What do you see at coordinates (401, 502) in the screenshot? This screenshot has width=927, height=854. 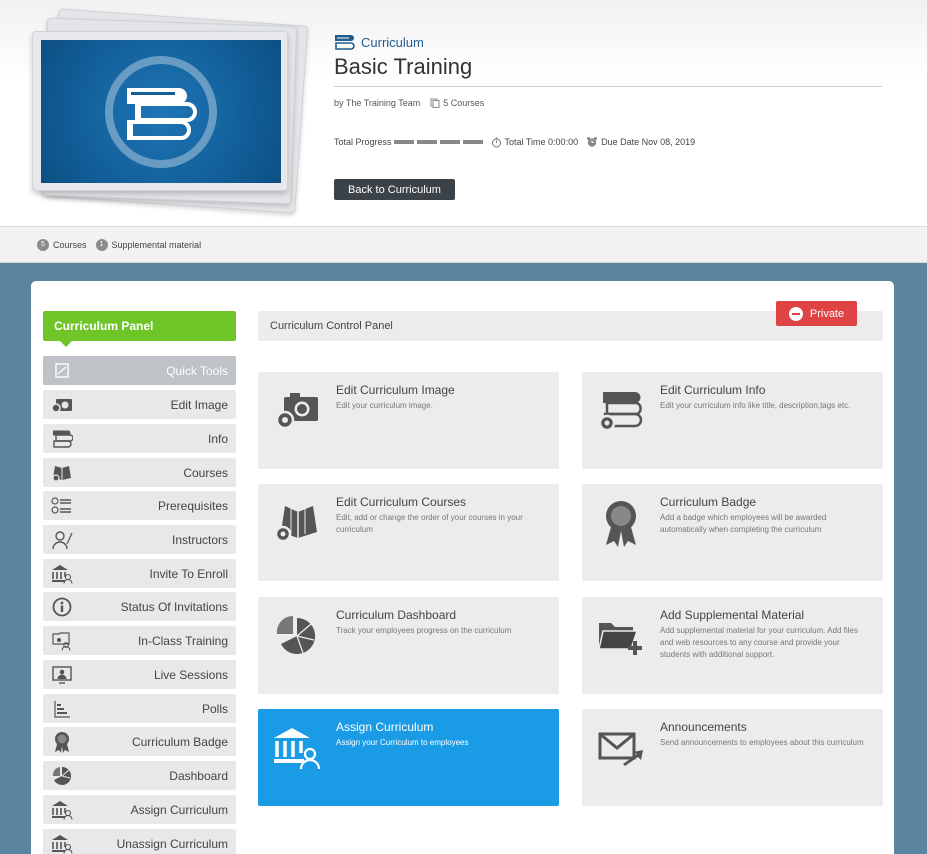 I see `tile-title: Edit Curriculum Courses` at bounding box center [401, 502].